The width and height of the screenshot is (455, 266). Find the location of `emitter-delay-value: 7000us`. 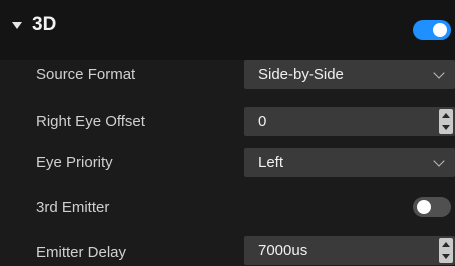

emitter-delay-value: 7000us is located at coordinates (283, 250).